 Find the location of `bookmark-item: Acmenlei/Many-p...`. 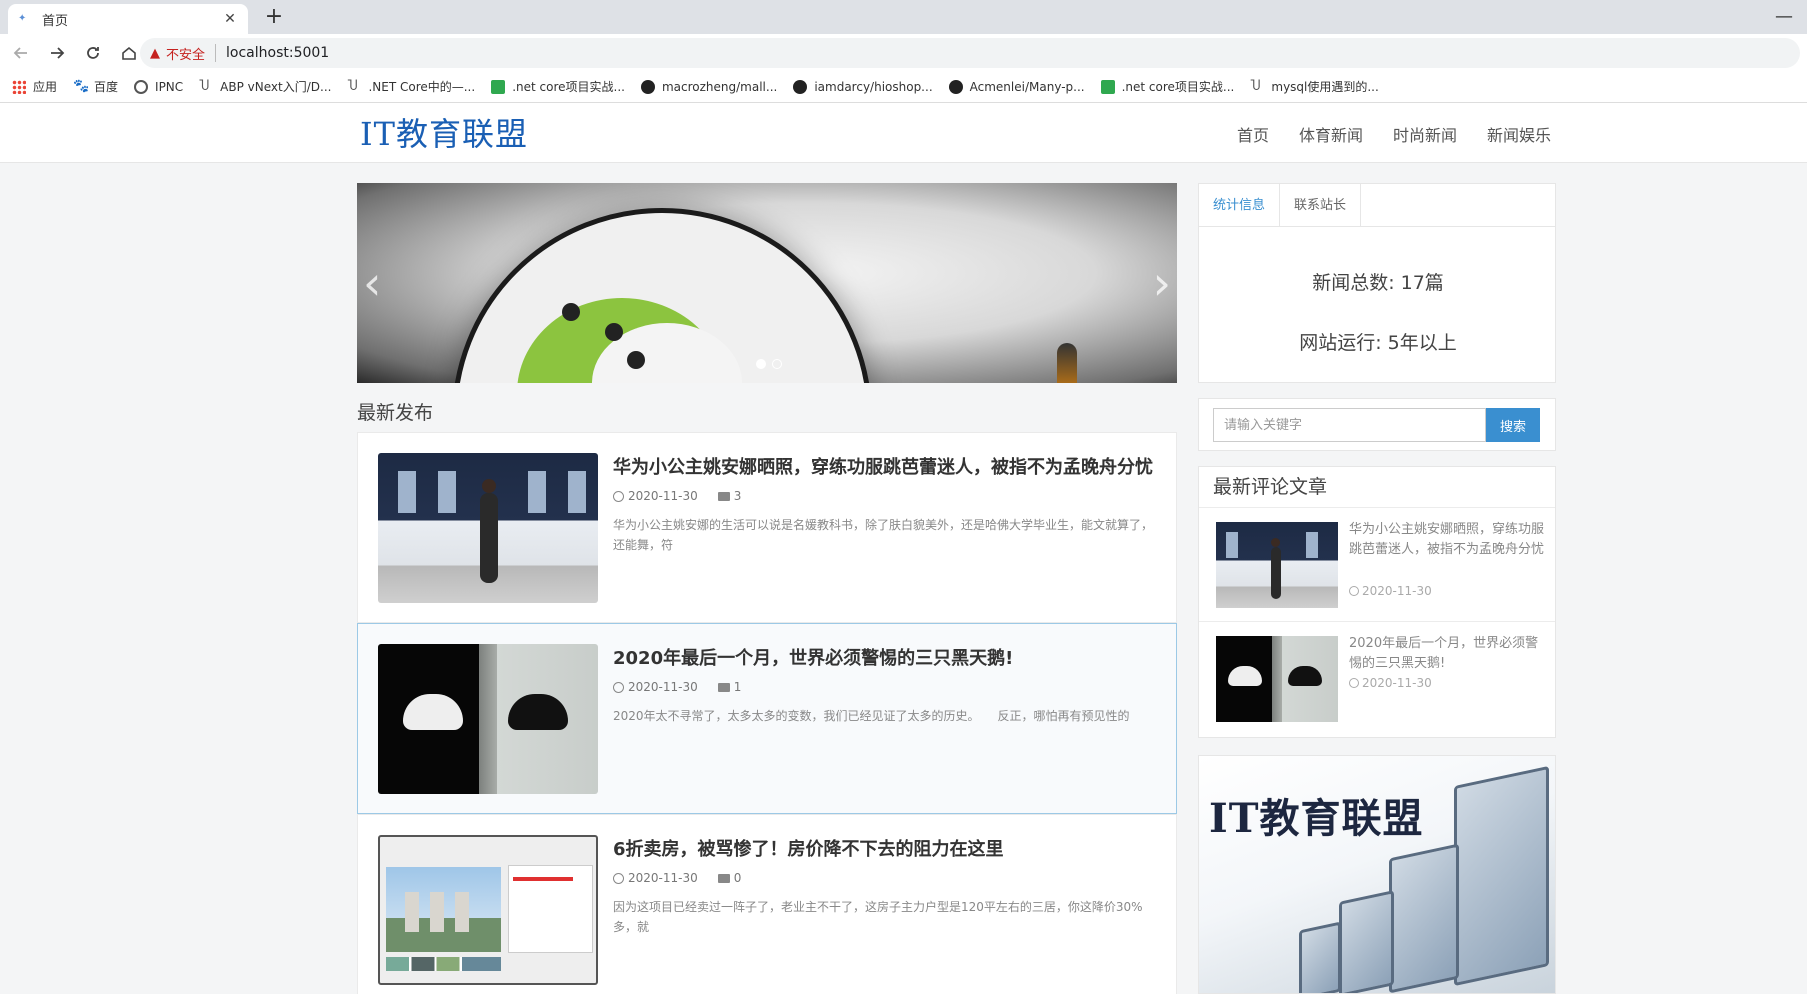

bookmark-item: Acmenlei/Many-p... is located at coordinates (1016, 86).